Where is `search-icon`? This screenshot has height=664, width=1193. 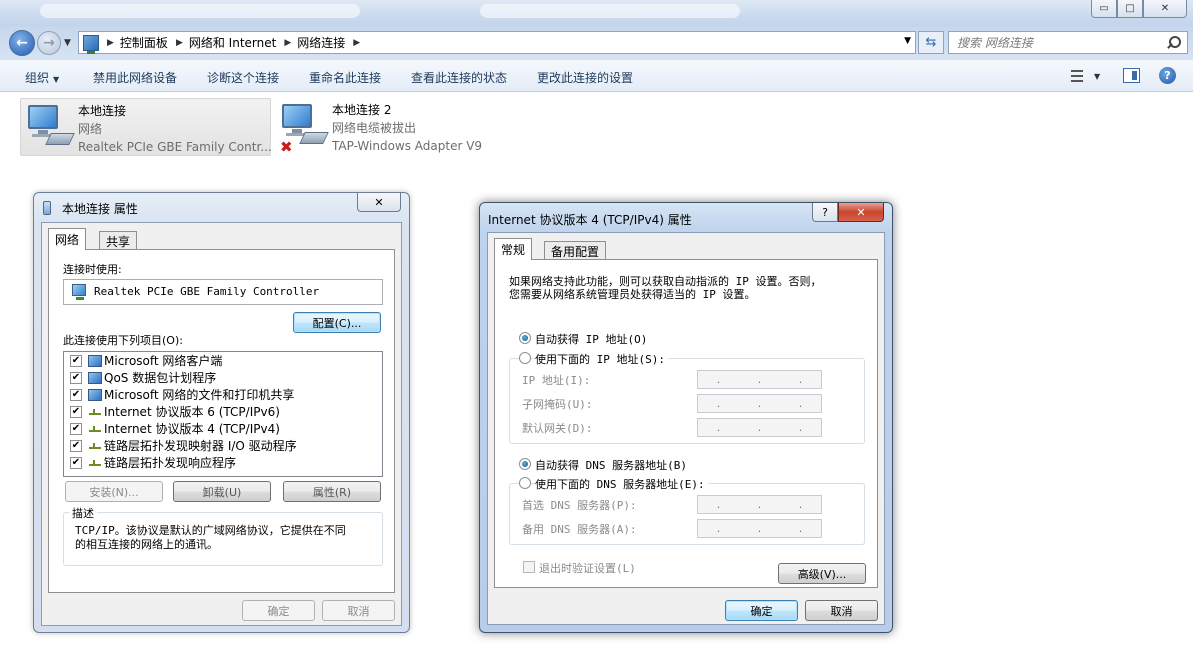 search-icon is located at coordinates (1175, 43).